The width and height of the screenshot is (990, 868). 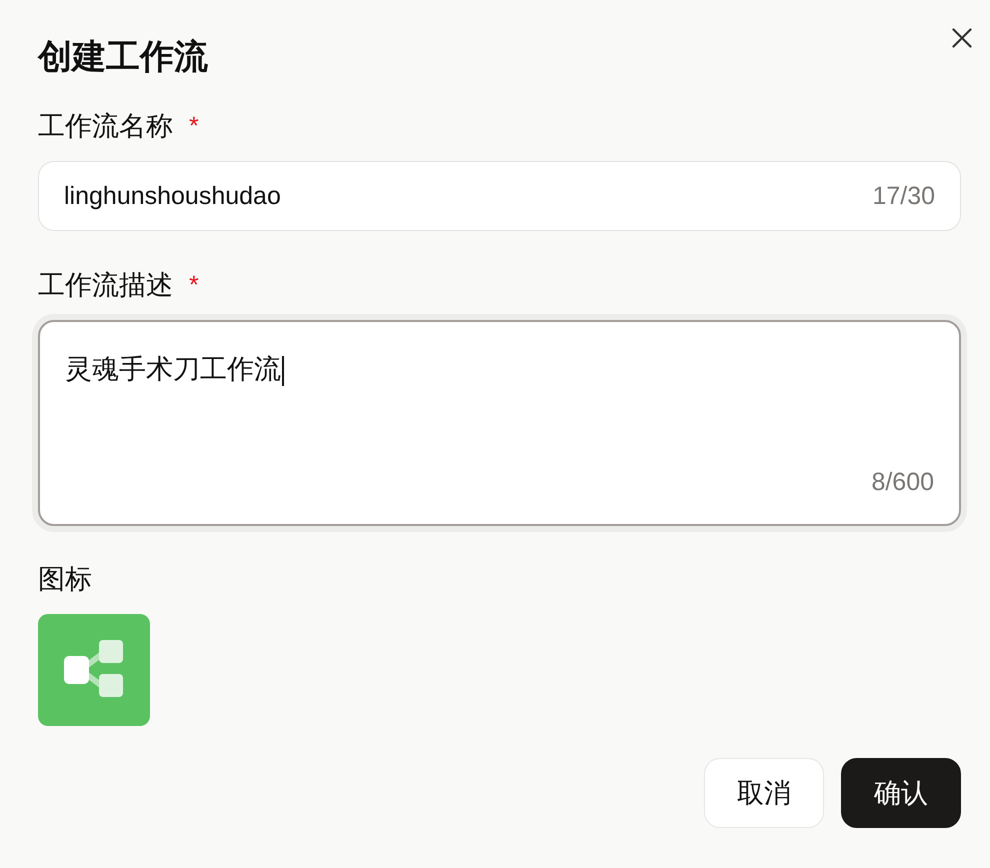 What do you see at coordinates (105, 126) in the screenshot?
I see `field-label: 工作流名称` at bounding box center [105, 126].